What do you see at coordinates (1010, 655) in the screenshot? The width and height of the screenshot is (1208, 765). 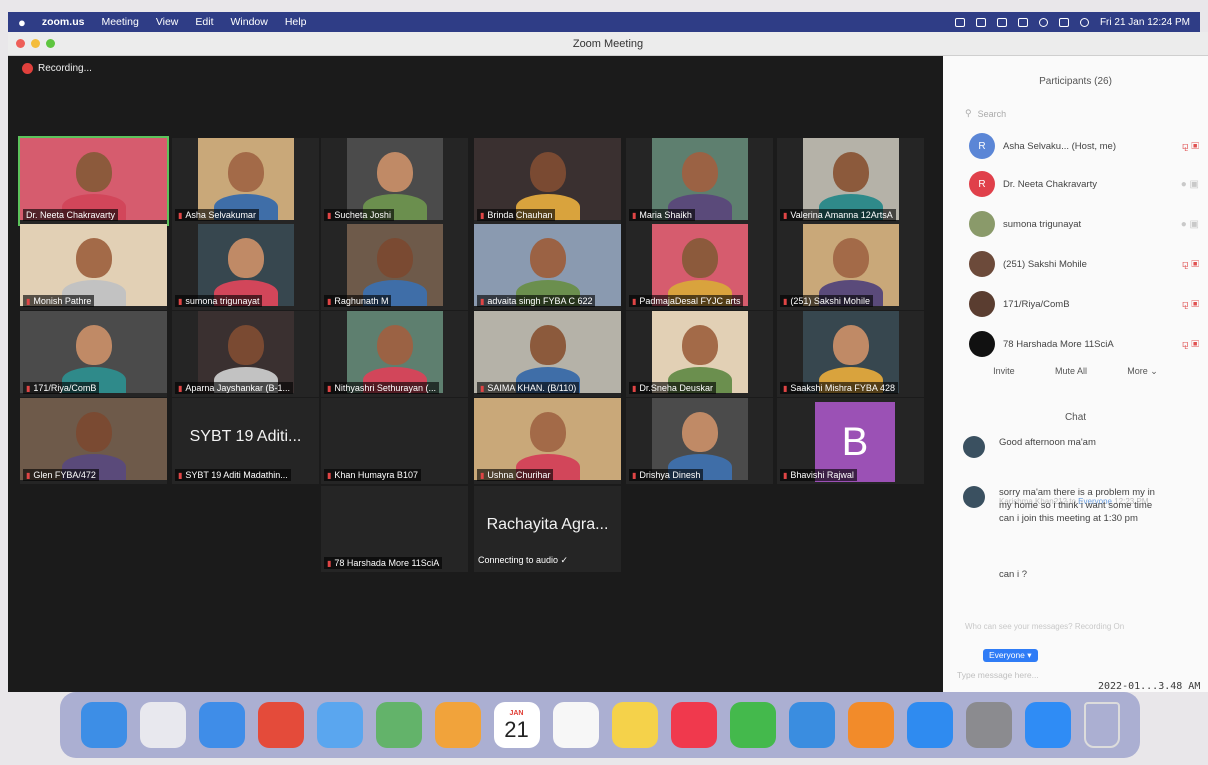 I see `send-to-dropdown: Everyone ▾` at bounding box center [1010, 655].